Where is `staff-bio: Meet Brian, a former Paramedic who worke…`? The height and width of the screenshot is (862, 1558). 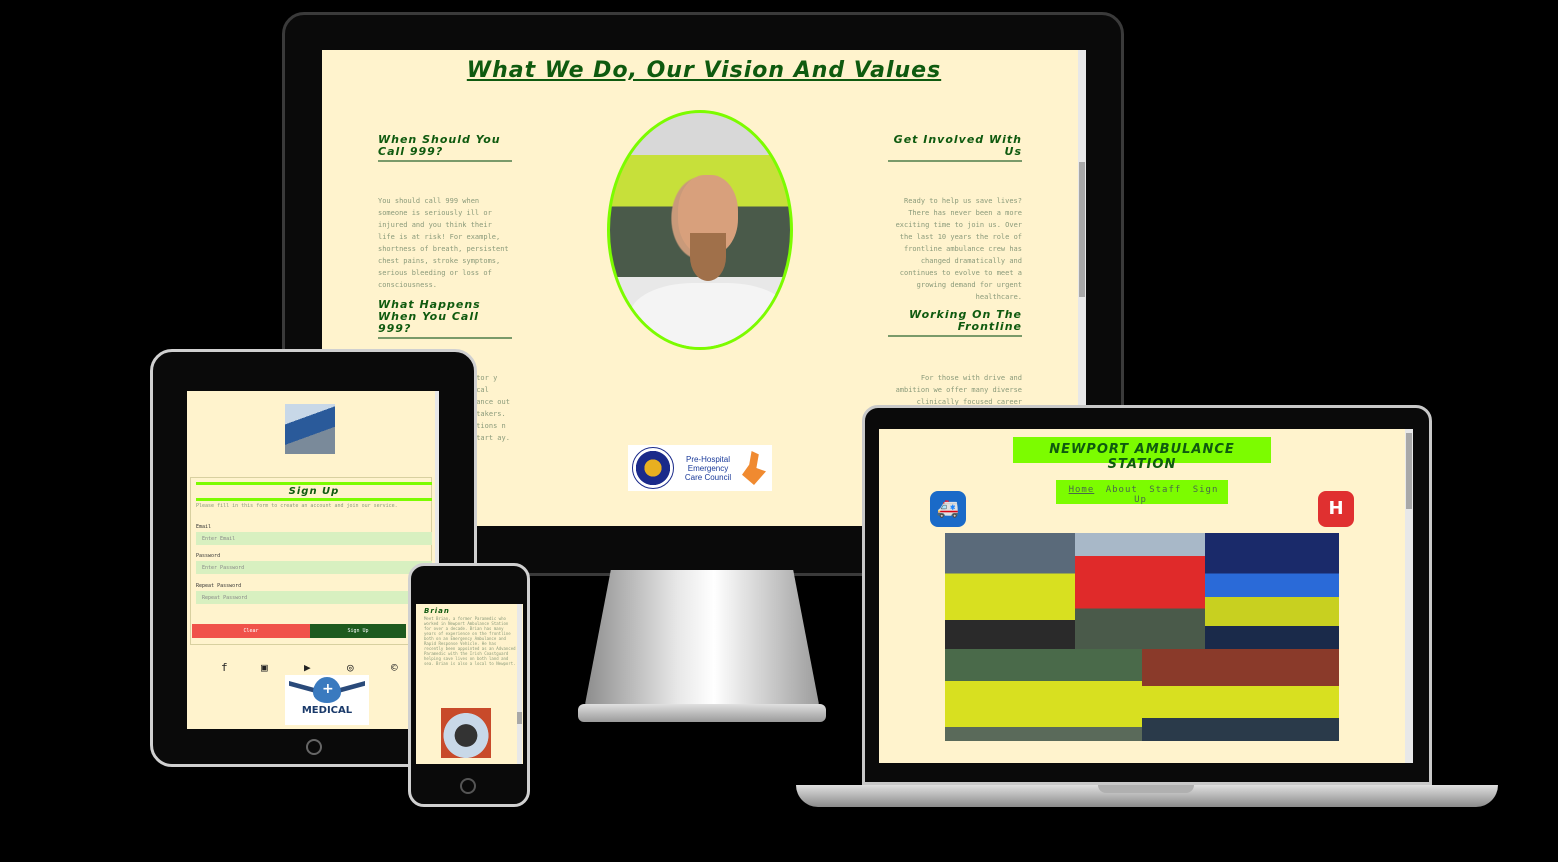 staff-bio: Meet Brian, a former Paramedic who worke… is located at coordinates (470, 641).